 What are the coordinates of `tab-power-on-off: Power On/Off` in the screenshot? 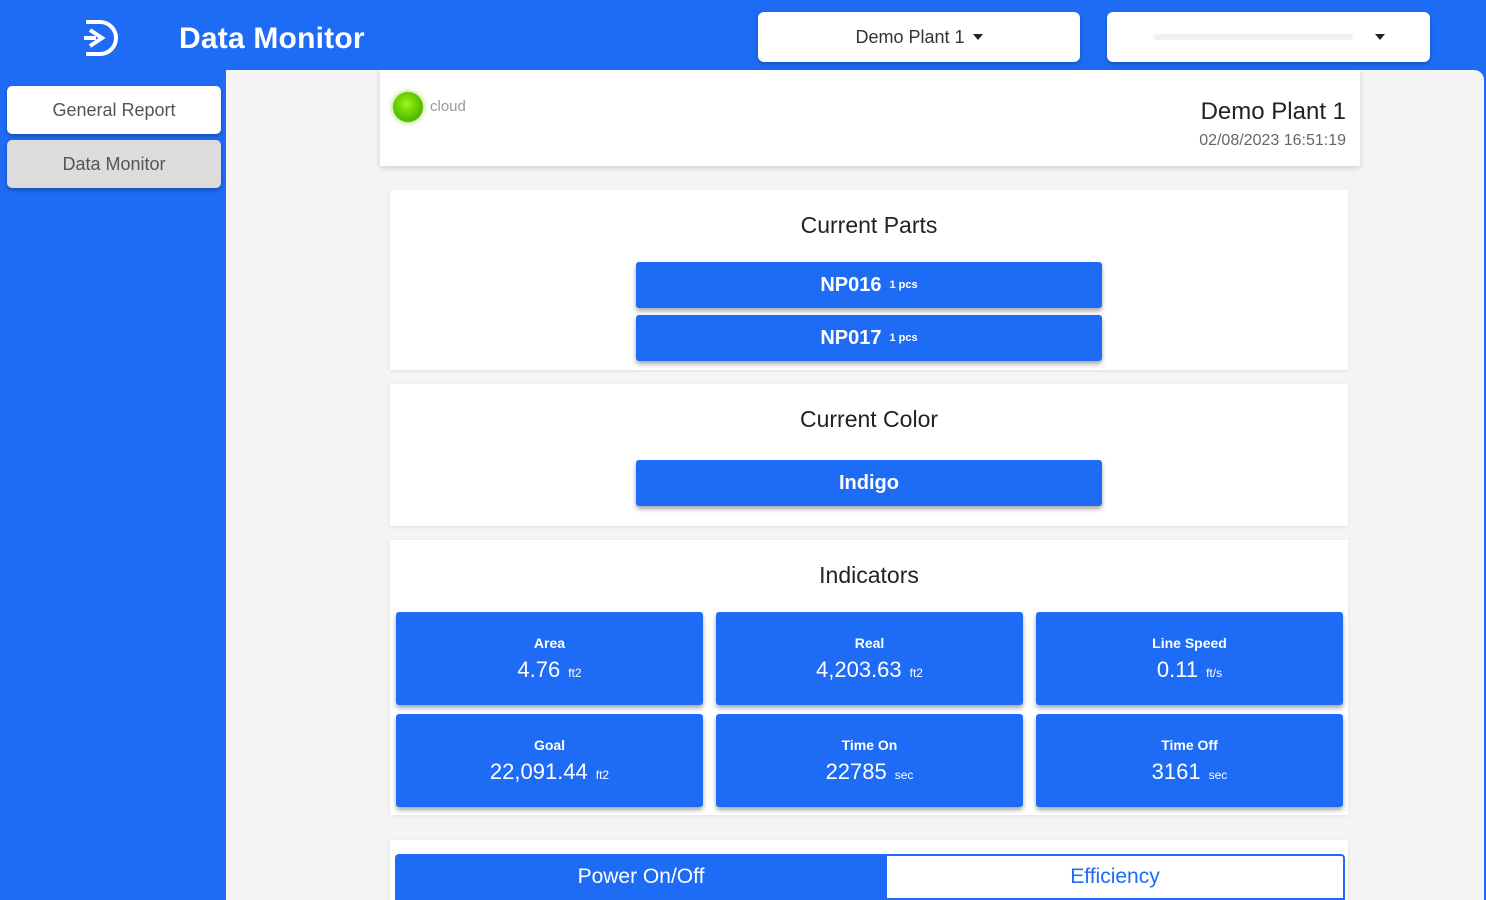 It's located at (641, 877).